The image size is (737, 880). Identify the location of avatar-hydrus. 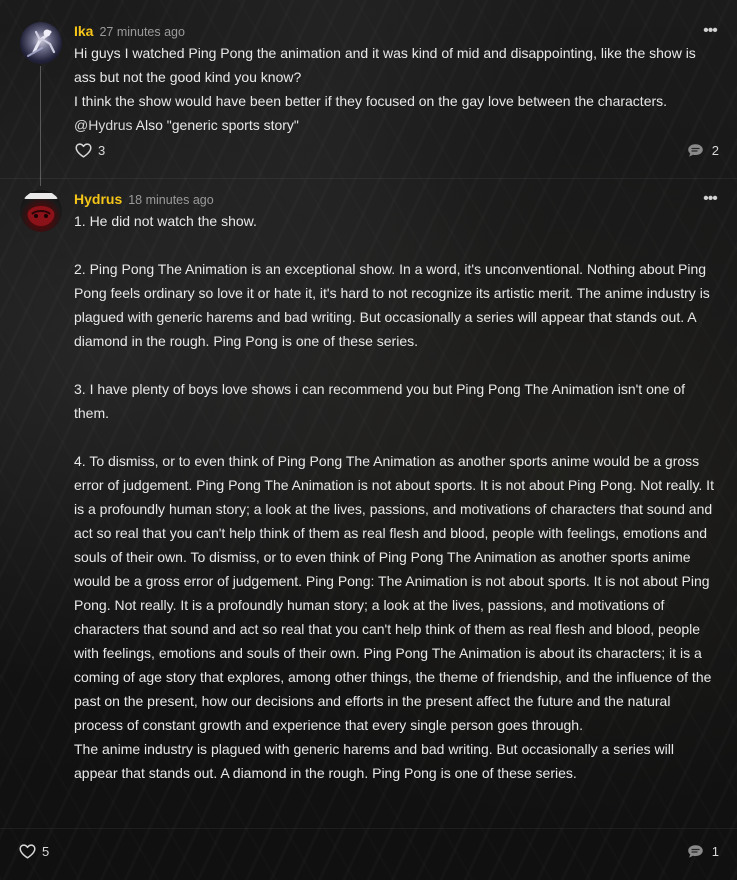
(41, 211).